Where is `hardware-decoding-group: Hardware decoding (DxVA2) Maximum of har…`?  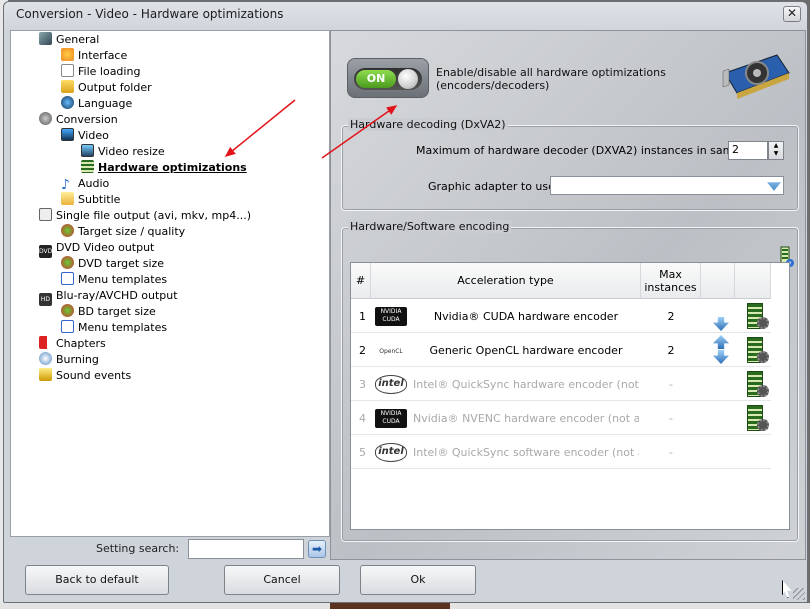 hardware-decoding-group: Hardware decoding (DxVA2) Maximum of har… is located at coordinates (570, 164).